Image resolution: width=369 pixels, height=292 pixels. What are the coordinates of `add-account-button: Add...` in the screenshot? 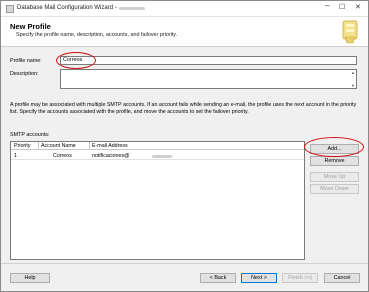 It's located at (334, 149).